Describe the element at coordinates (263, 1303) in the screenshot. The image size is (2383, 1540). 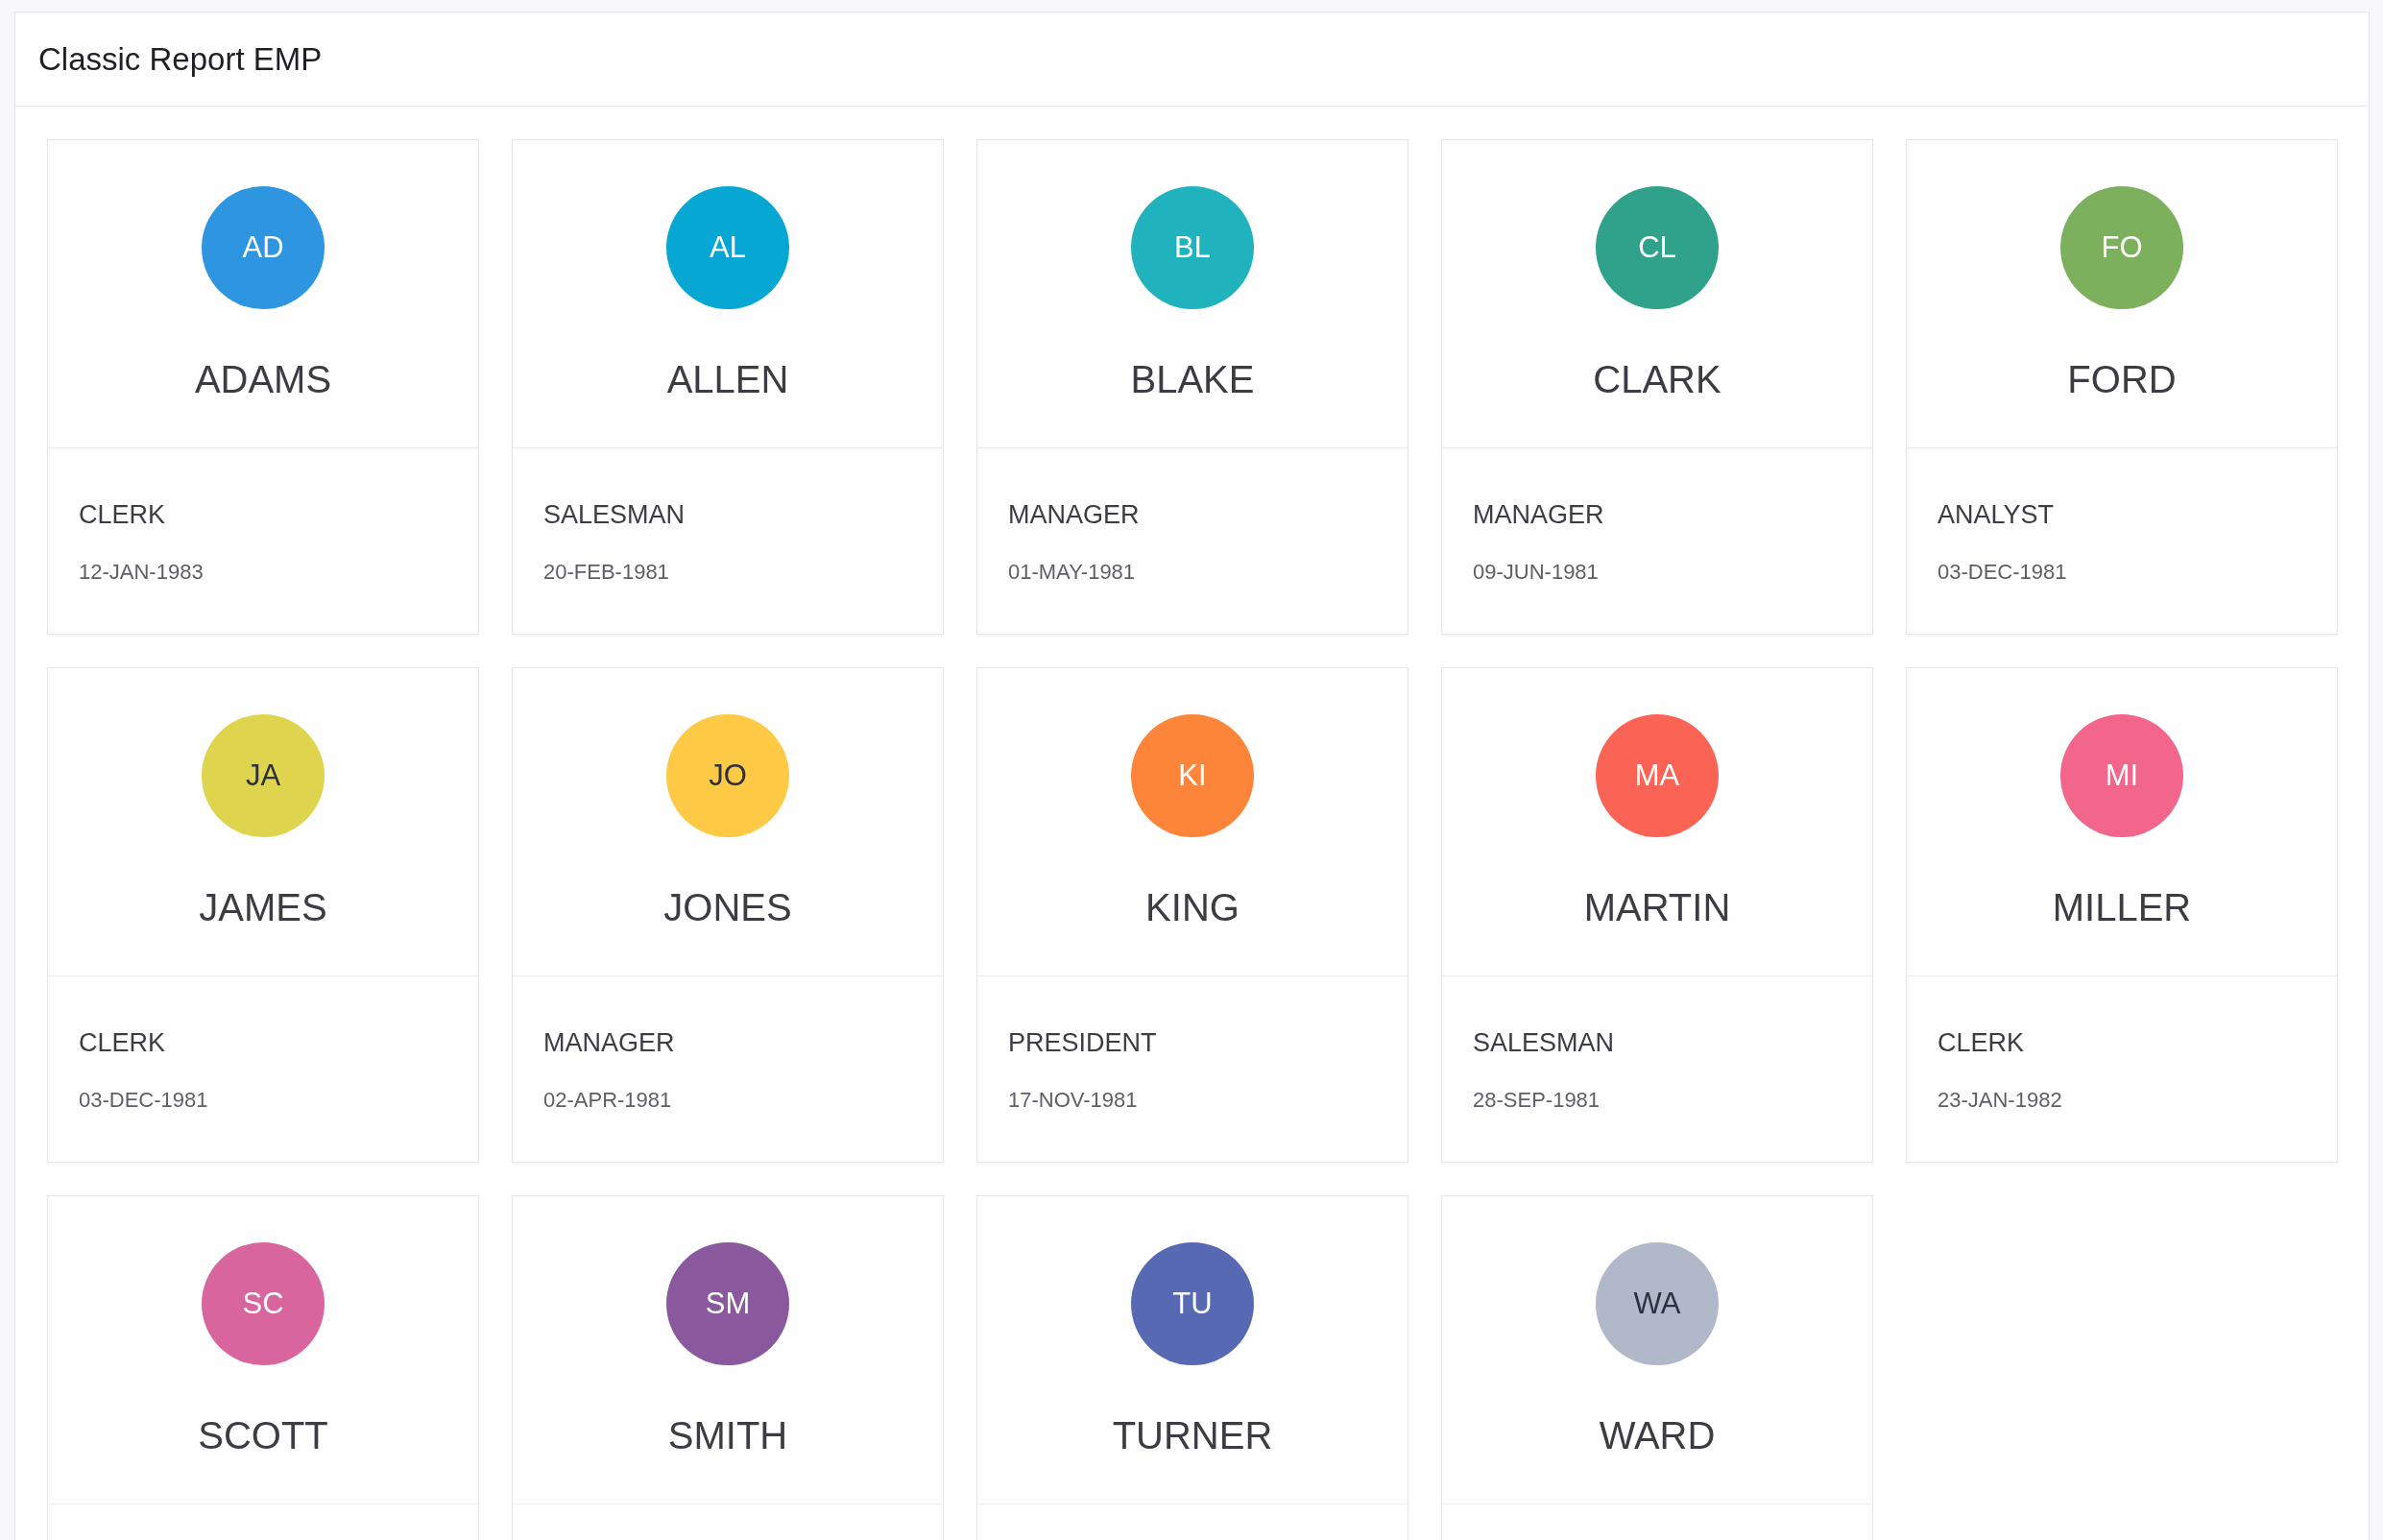
I see `initials-avatar: SC` at that location.